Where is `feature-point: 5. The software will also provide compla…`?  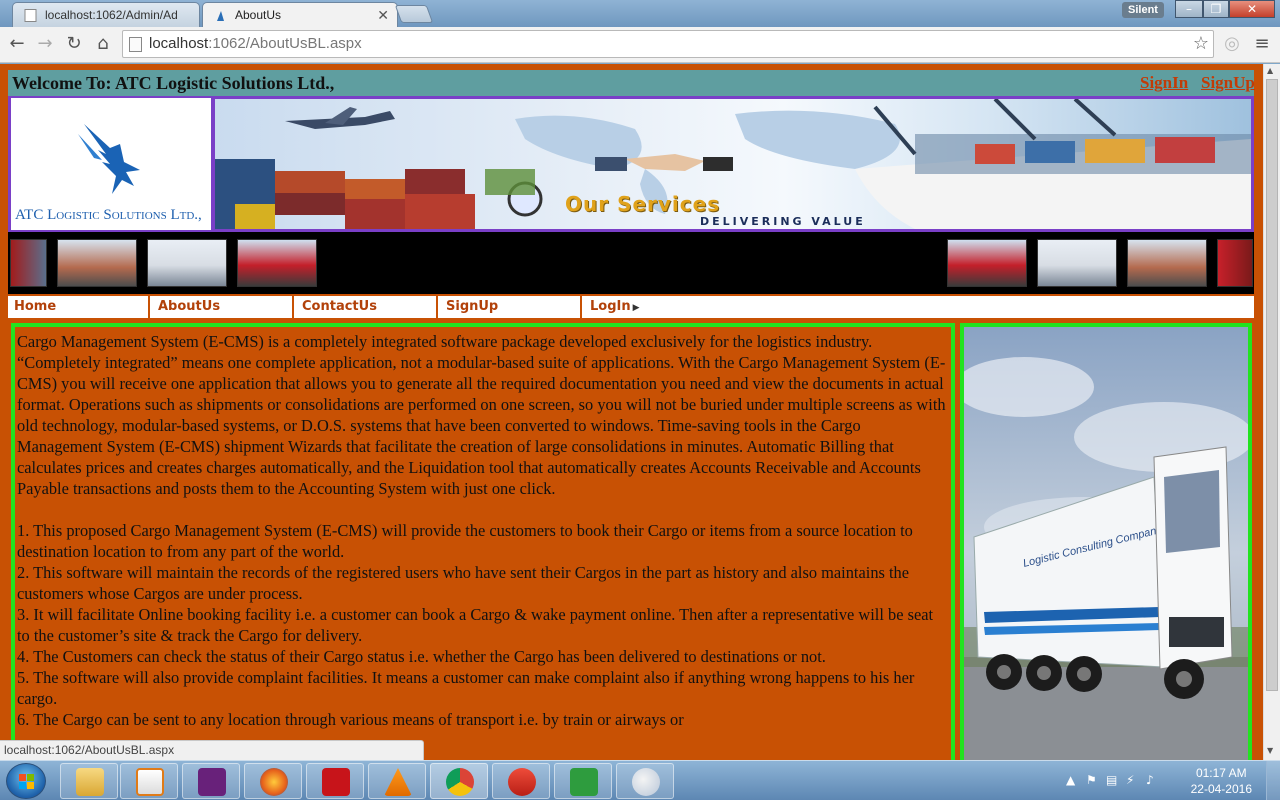
feature-point: 5. The software will also provide compla… is located at coordinates (466, 688).